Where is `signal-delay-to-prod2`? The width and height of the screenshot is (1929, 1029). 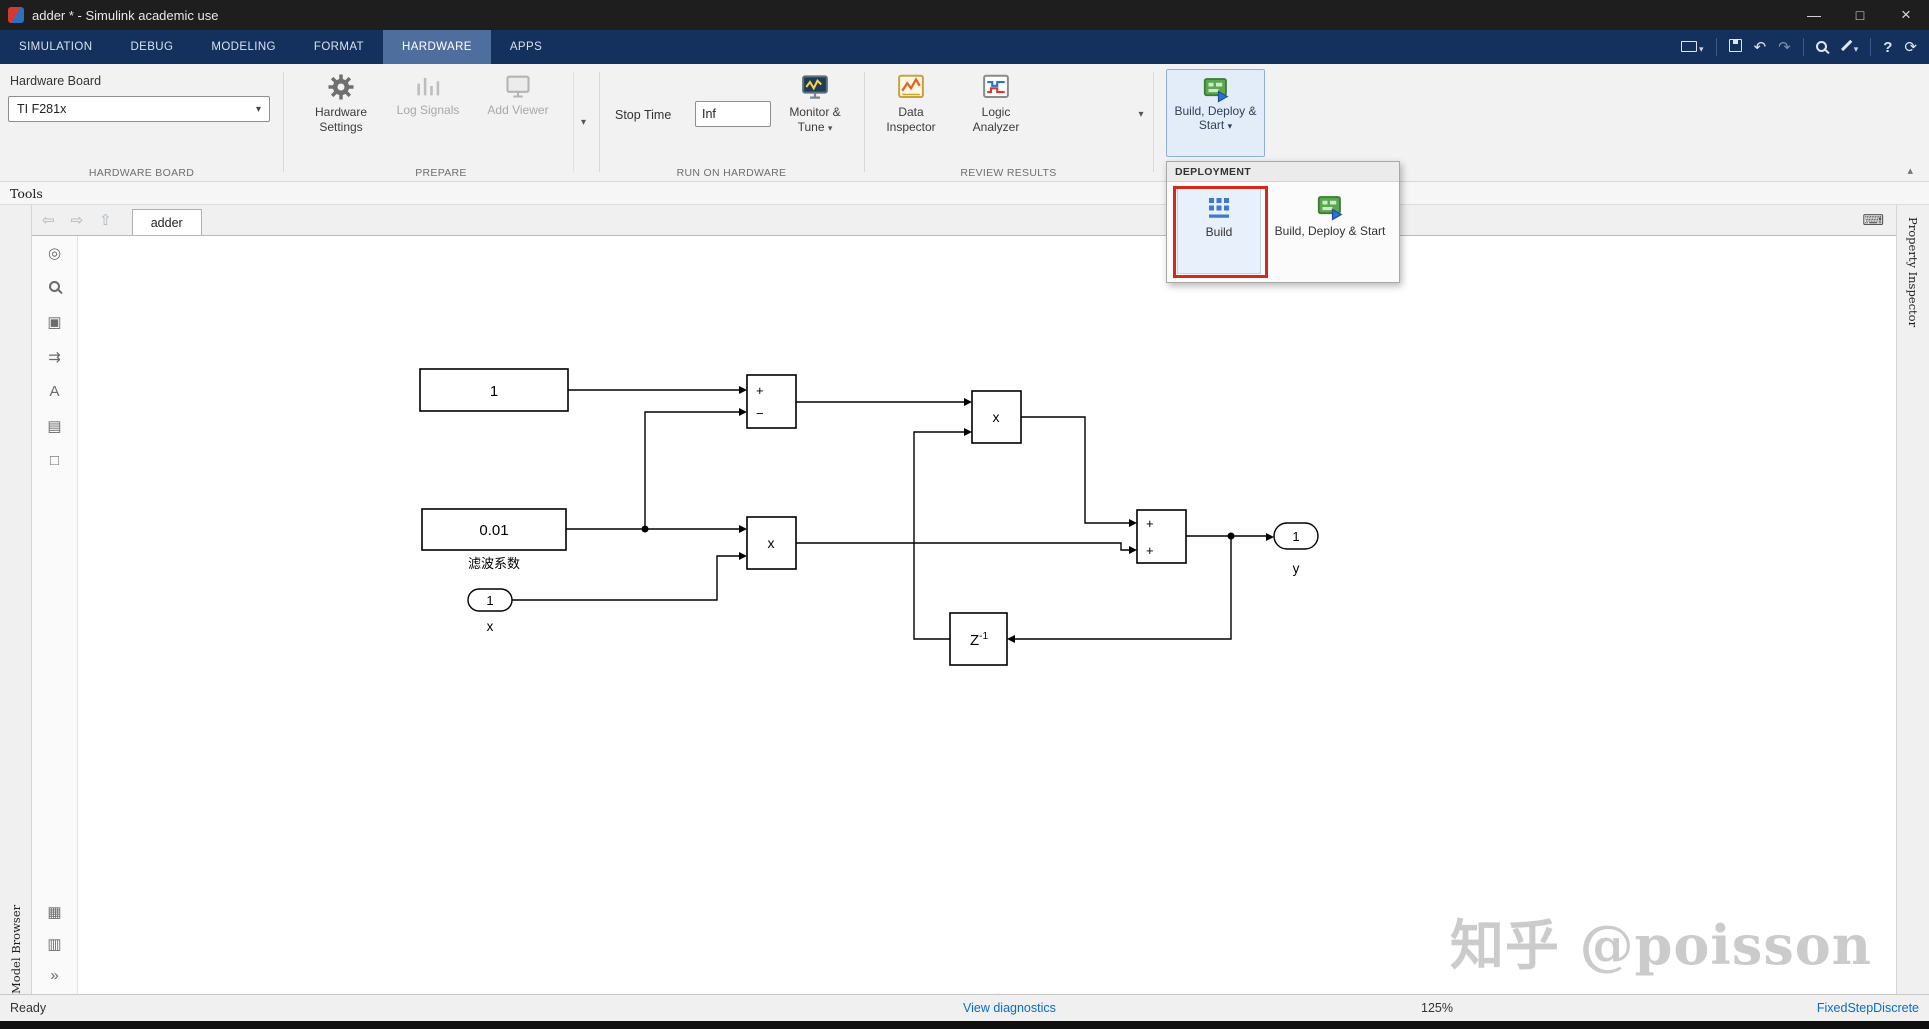
signal-delay-to-prod2 is located at coordinates (938, 535).